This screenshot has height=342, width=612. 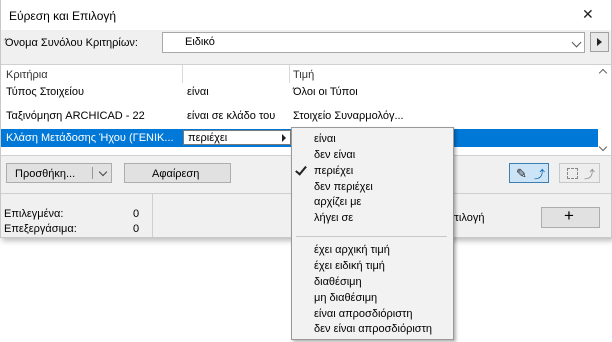 I want to click on menu-item: δεν είναι απροσδιόριστη, so click(x=373, y=329).